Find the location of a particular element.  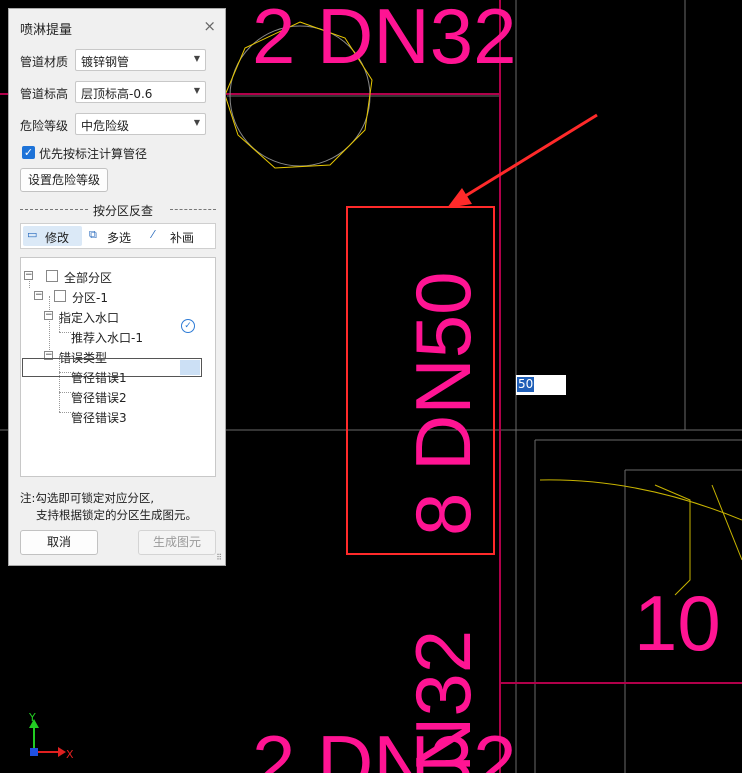

pipe-material-label: 管道材质 is located at coordinates (44, 62).